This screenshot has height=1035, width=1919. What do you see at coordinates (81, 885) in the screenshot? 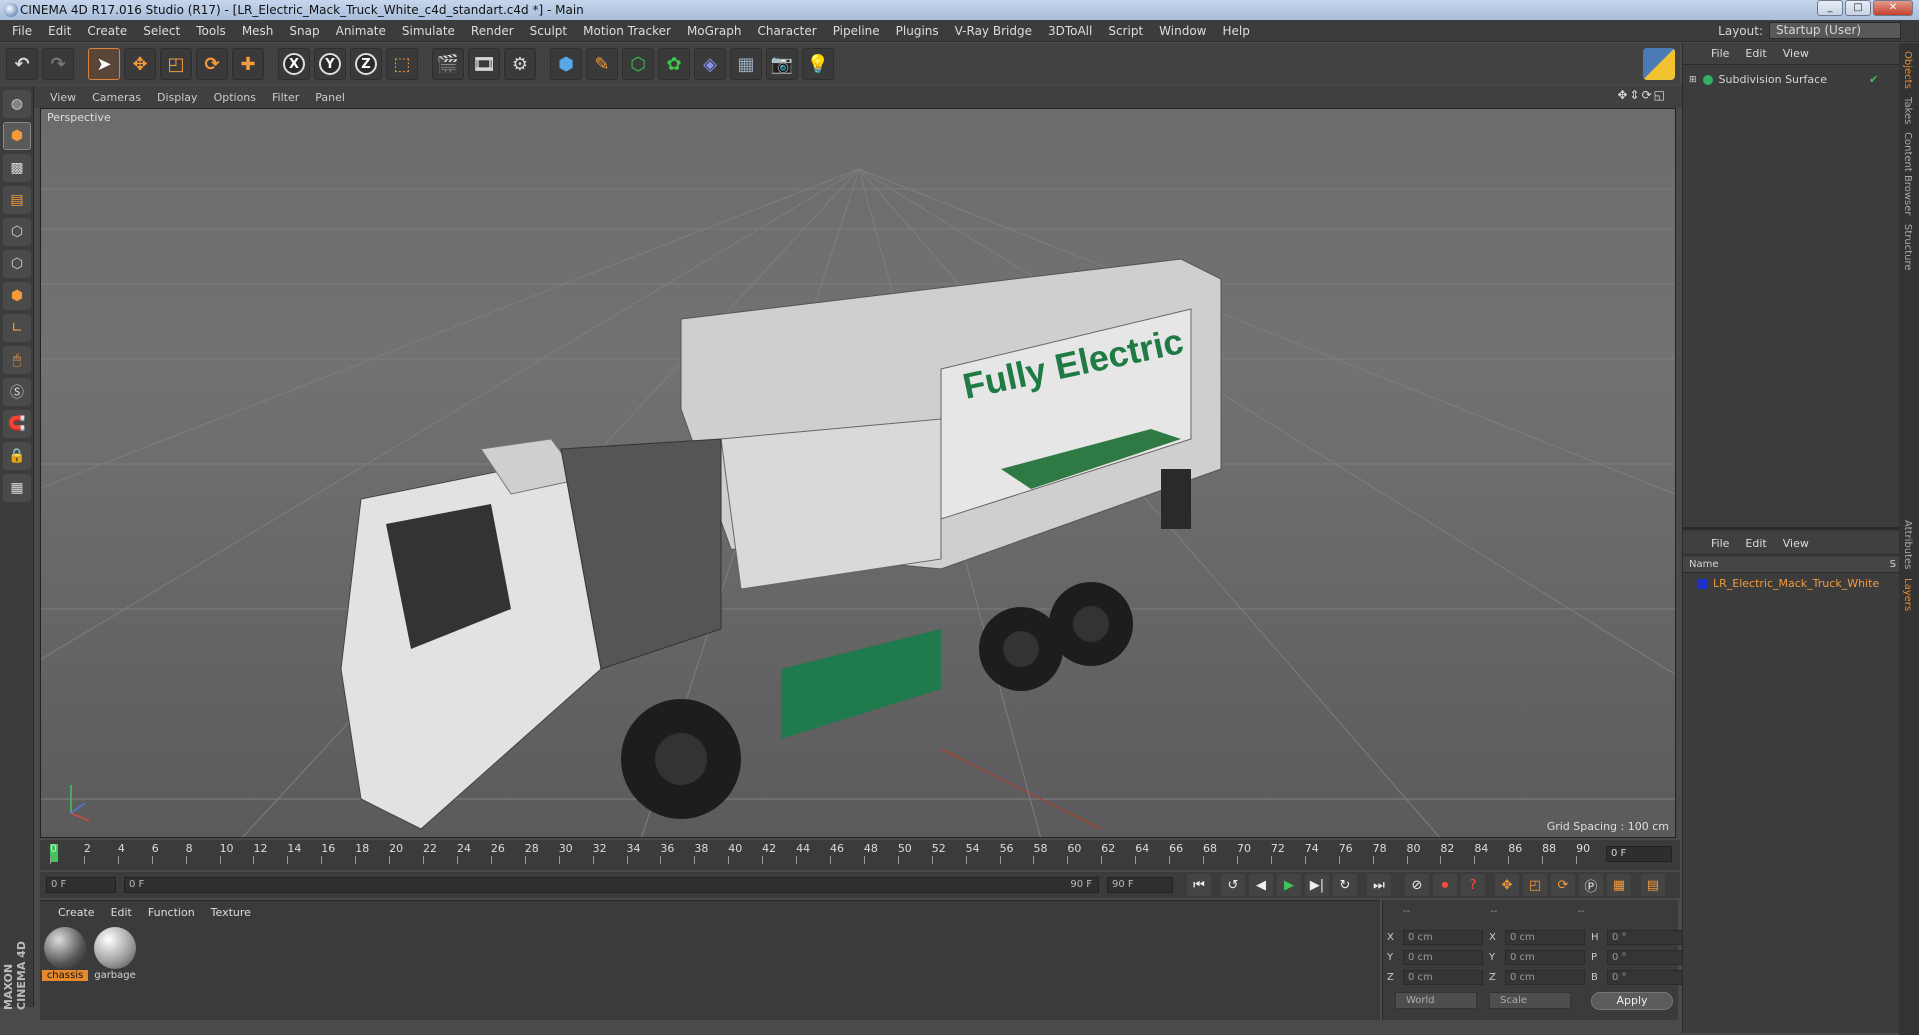
I see `start-frame-field: 0 F` at bounding box center [81, 885].